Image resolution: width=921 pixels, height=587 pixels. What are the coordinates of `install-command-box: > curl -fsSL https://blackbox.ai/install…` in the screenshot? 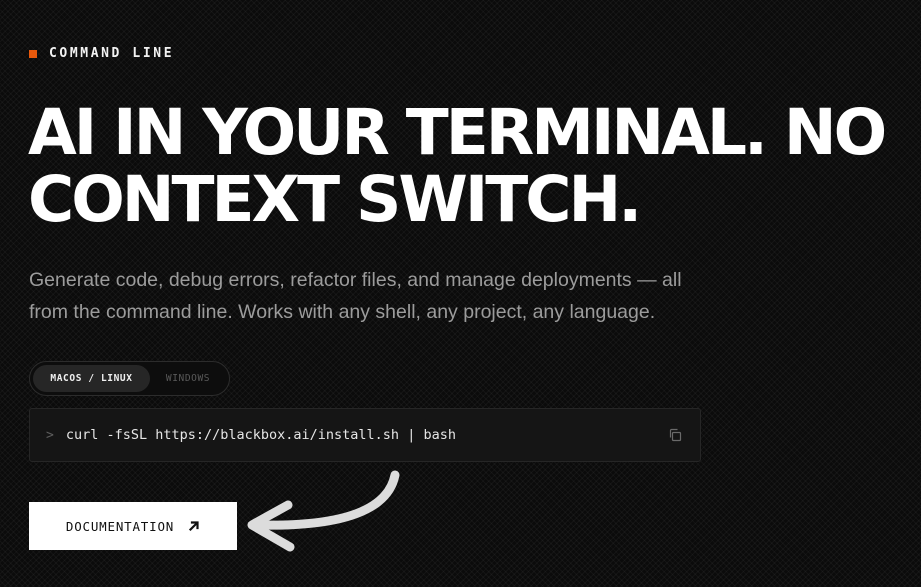 It's located at (365, 435).